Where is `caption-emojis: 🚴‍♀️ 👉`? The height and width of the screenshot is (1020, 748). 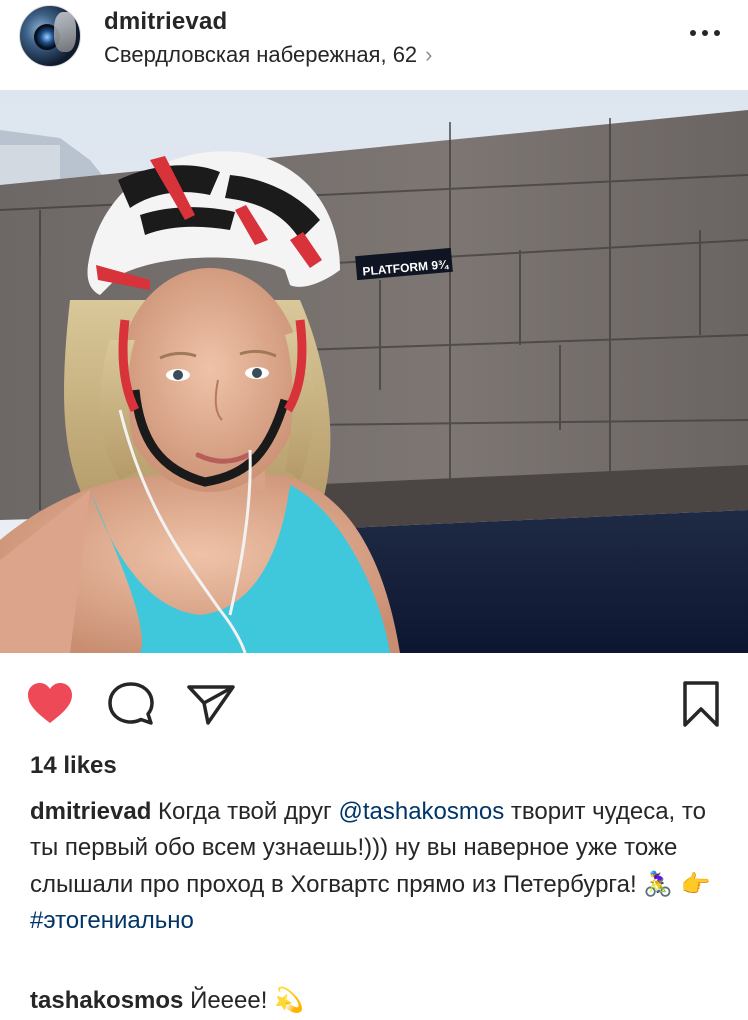 caption-emojis: 🚴‍♀️ 👉 is located at coordinates (677, 884).